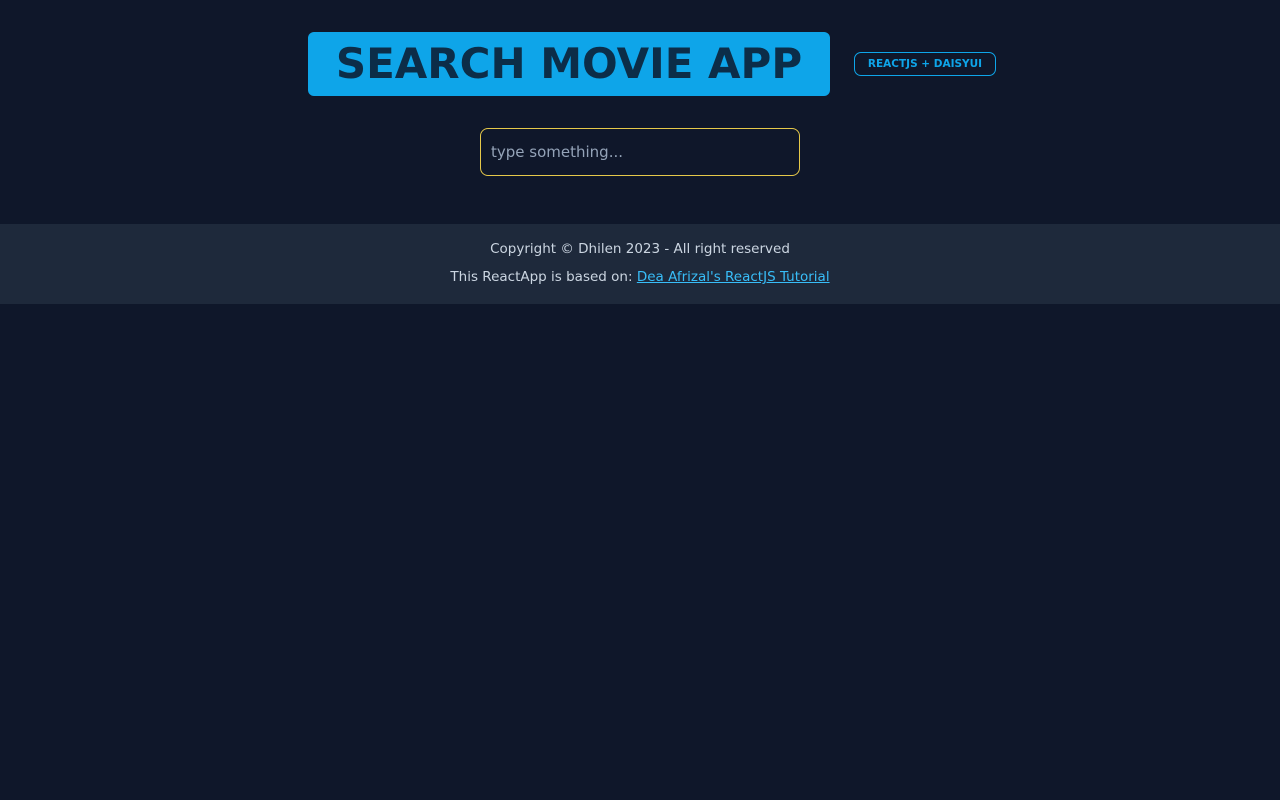  Describe the element at coordinates (733, 277) in the screenshot. I see `tutorial-link: Dea Afrizal's ReactJS Tutorial` at that location.